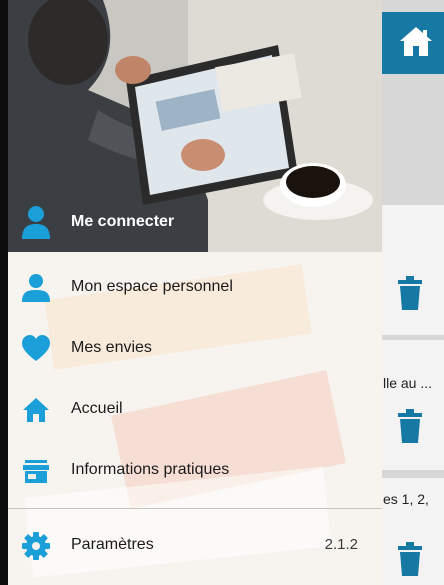 Image resolution: width=444 pixels, height=585 pixels. I want to click on menu-item-label: Paramètres, so click(112, 544).